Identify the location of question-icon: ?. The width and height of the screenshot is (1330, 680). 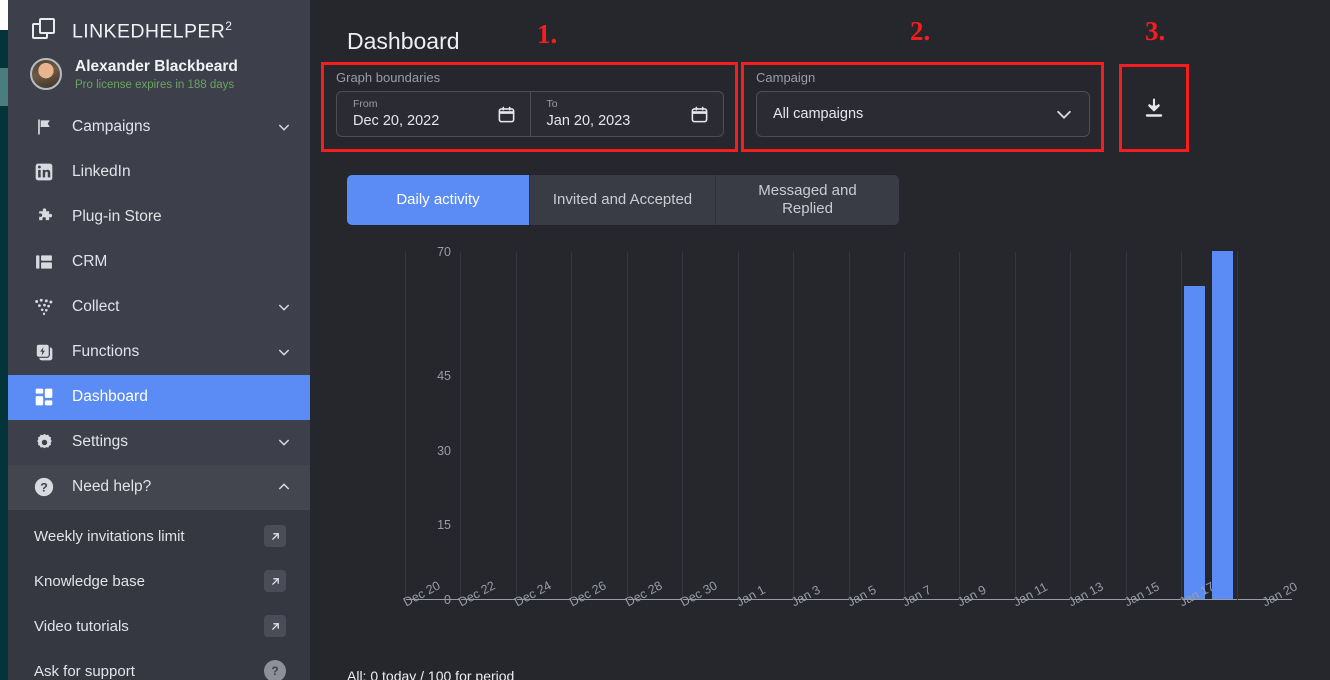
(44, 487).